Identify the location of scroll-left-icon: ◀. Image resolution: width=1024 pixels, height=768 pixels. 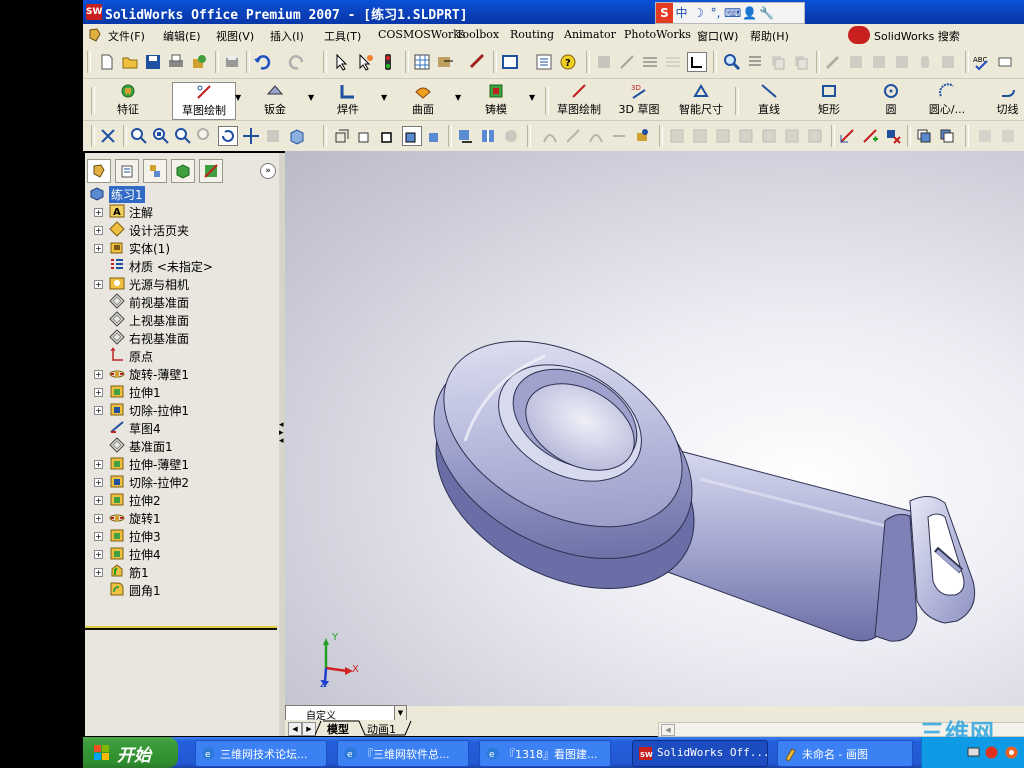
(668, 730).